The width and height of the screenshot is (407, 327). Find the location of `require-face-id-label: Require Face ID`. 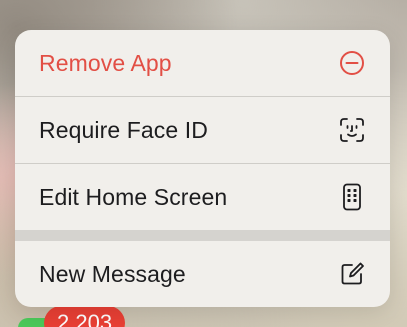

require-face-id-label: Require Face ID is located at coordinates (123, 129).